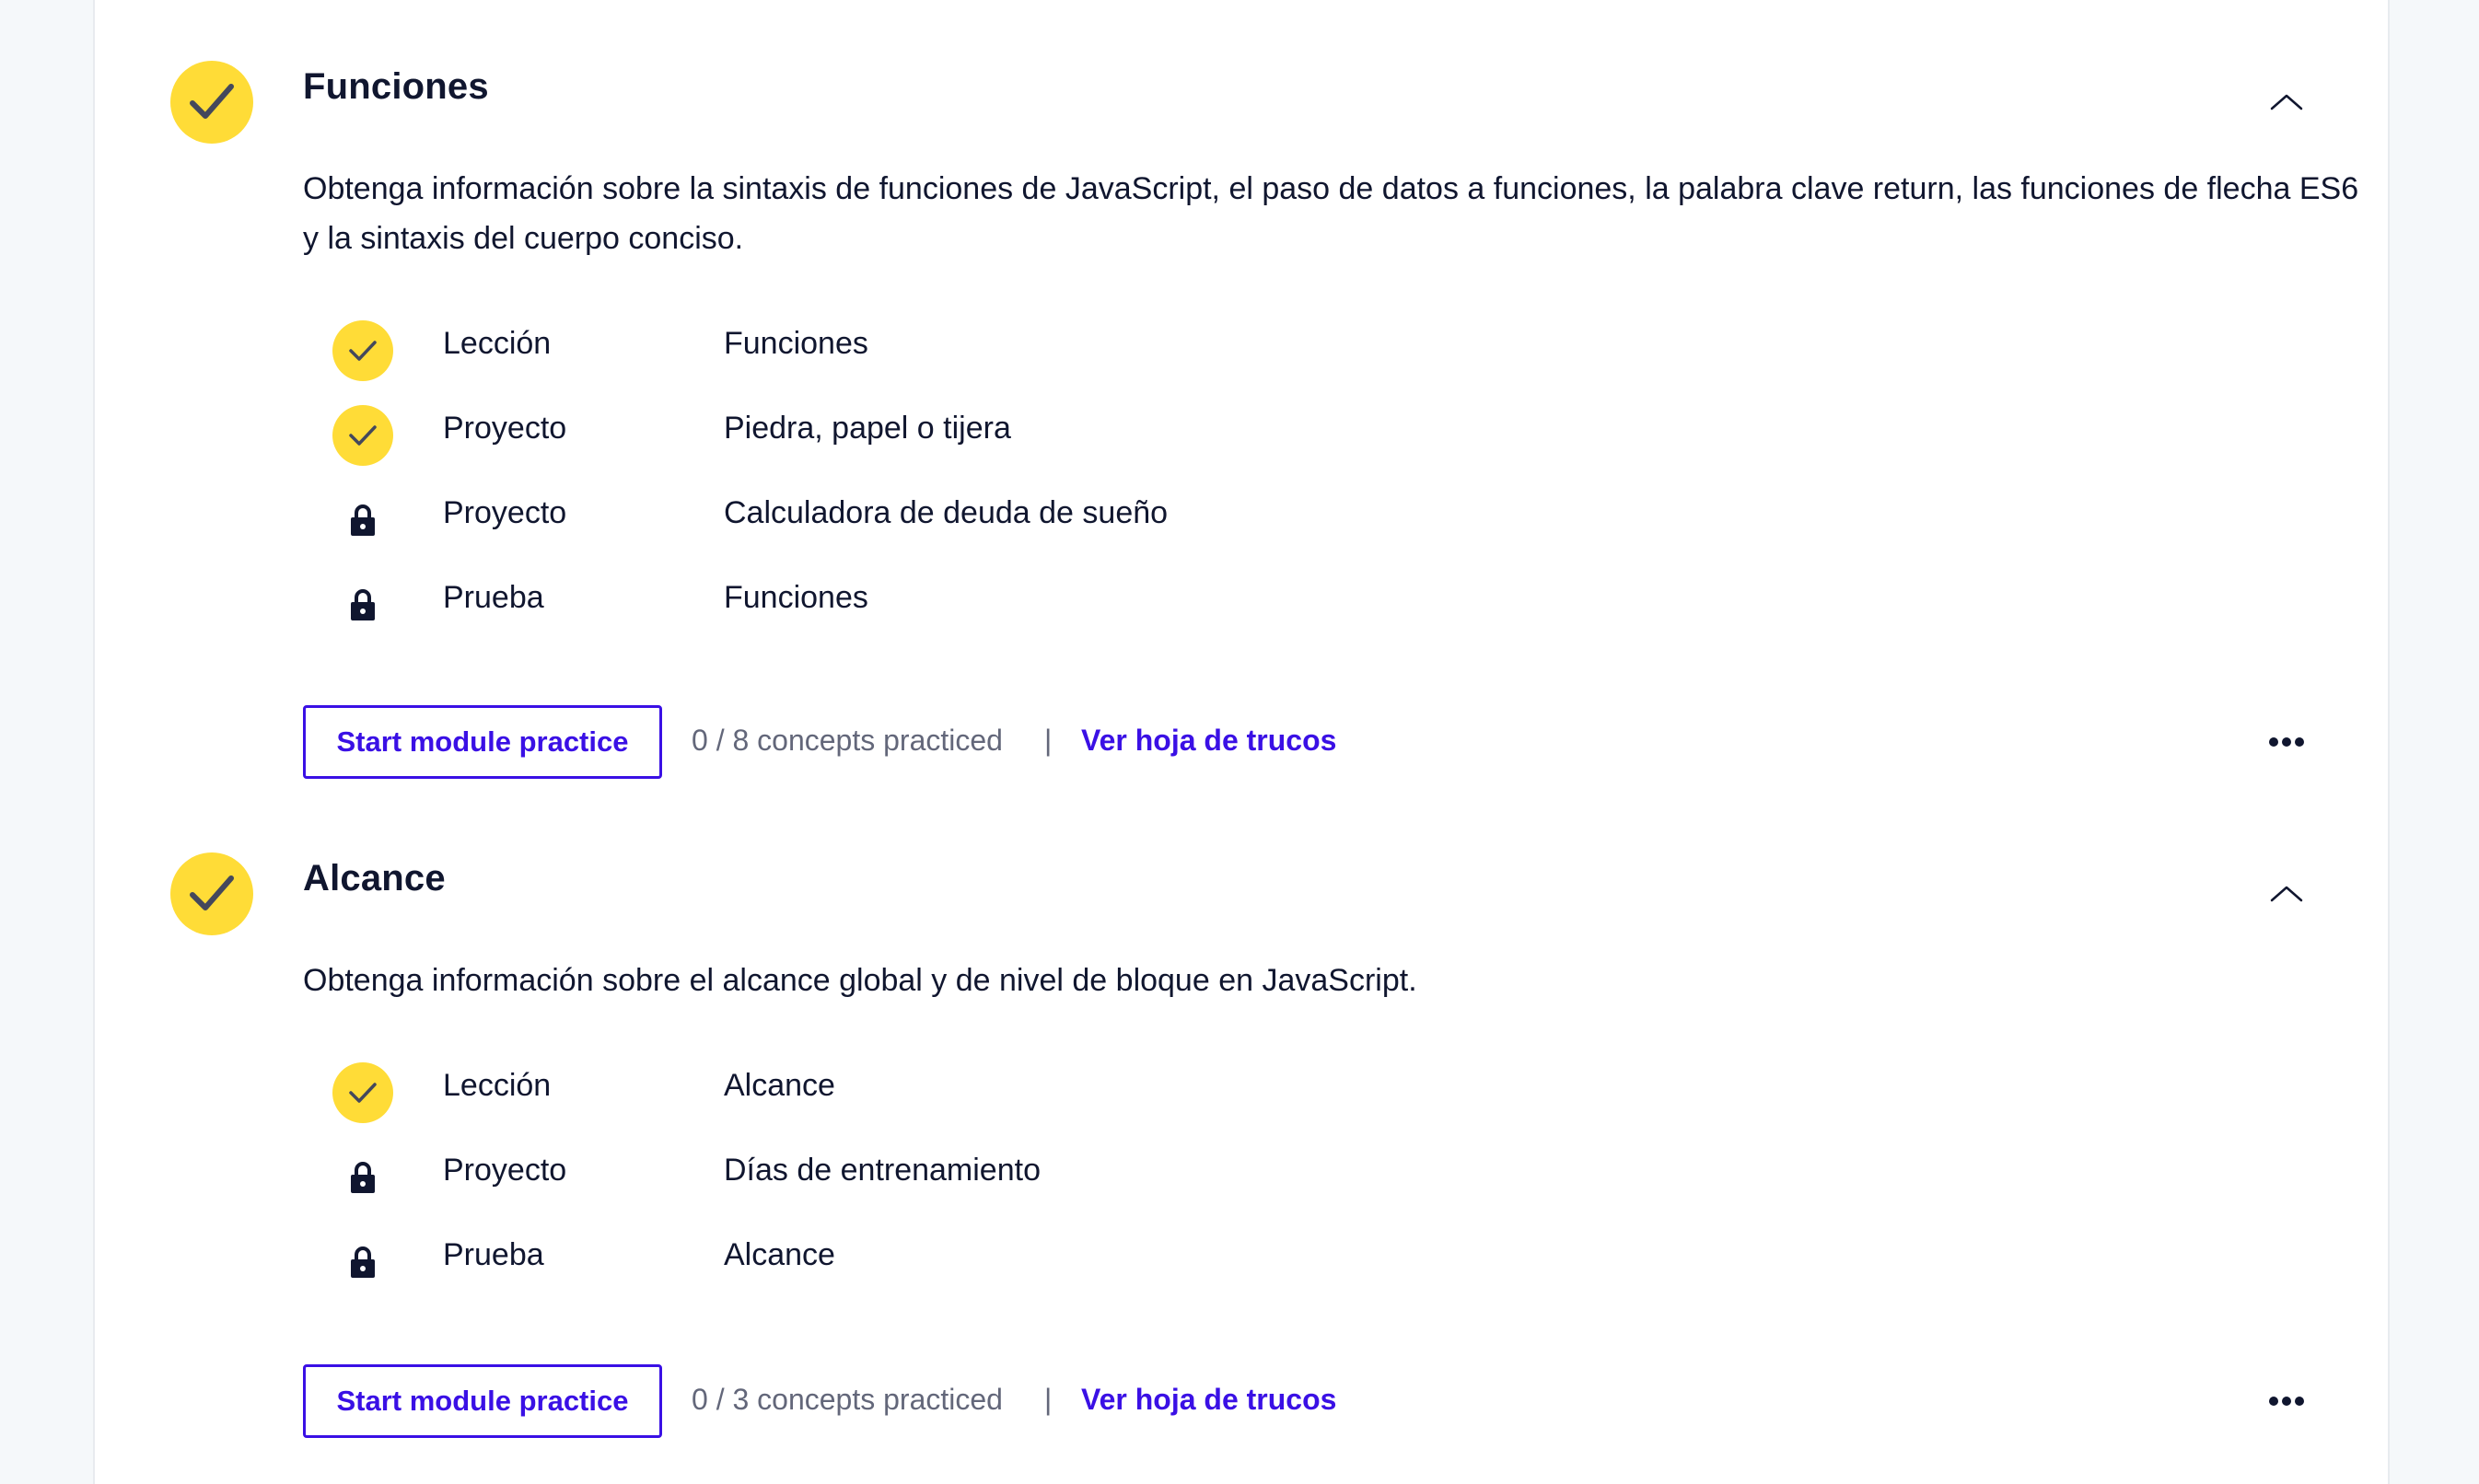 This screenshot has height=1484, width=2479. I want to click on module-item: Proyecto Días de entrenamiento, so click(1241, 1176).